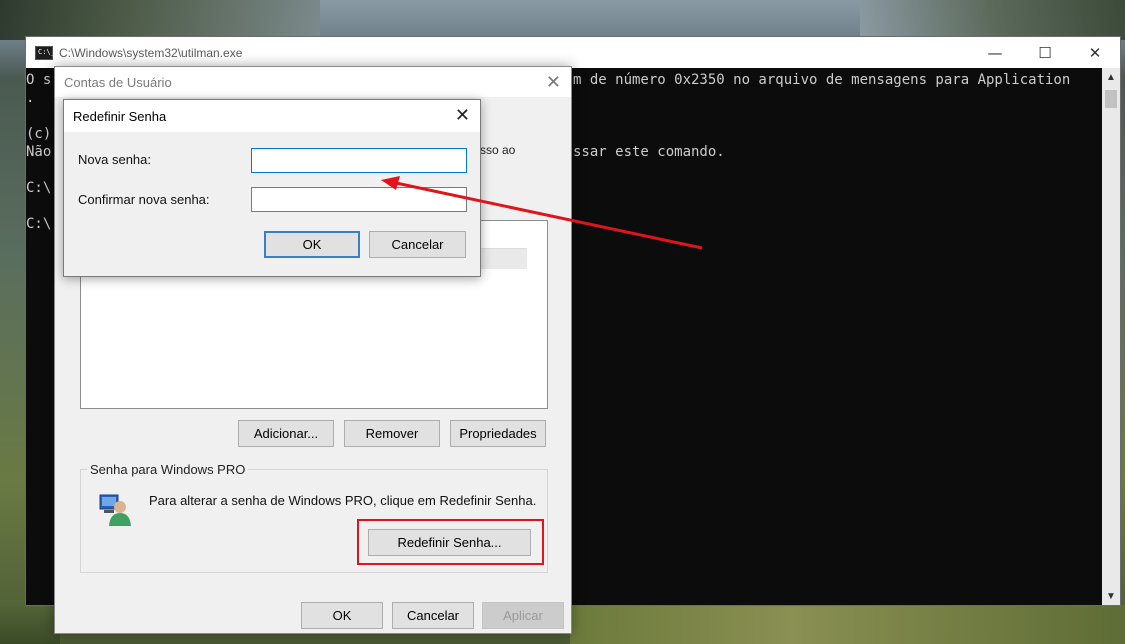  I want to click on new-password-field, so click(359, 160).